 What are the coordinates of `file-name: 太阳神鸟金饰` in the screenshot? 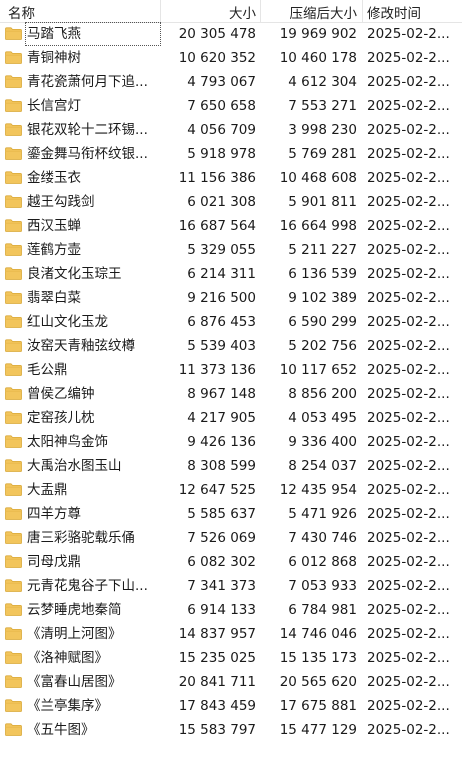 It's located at (67, 442).